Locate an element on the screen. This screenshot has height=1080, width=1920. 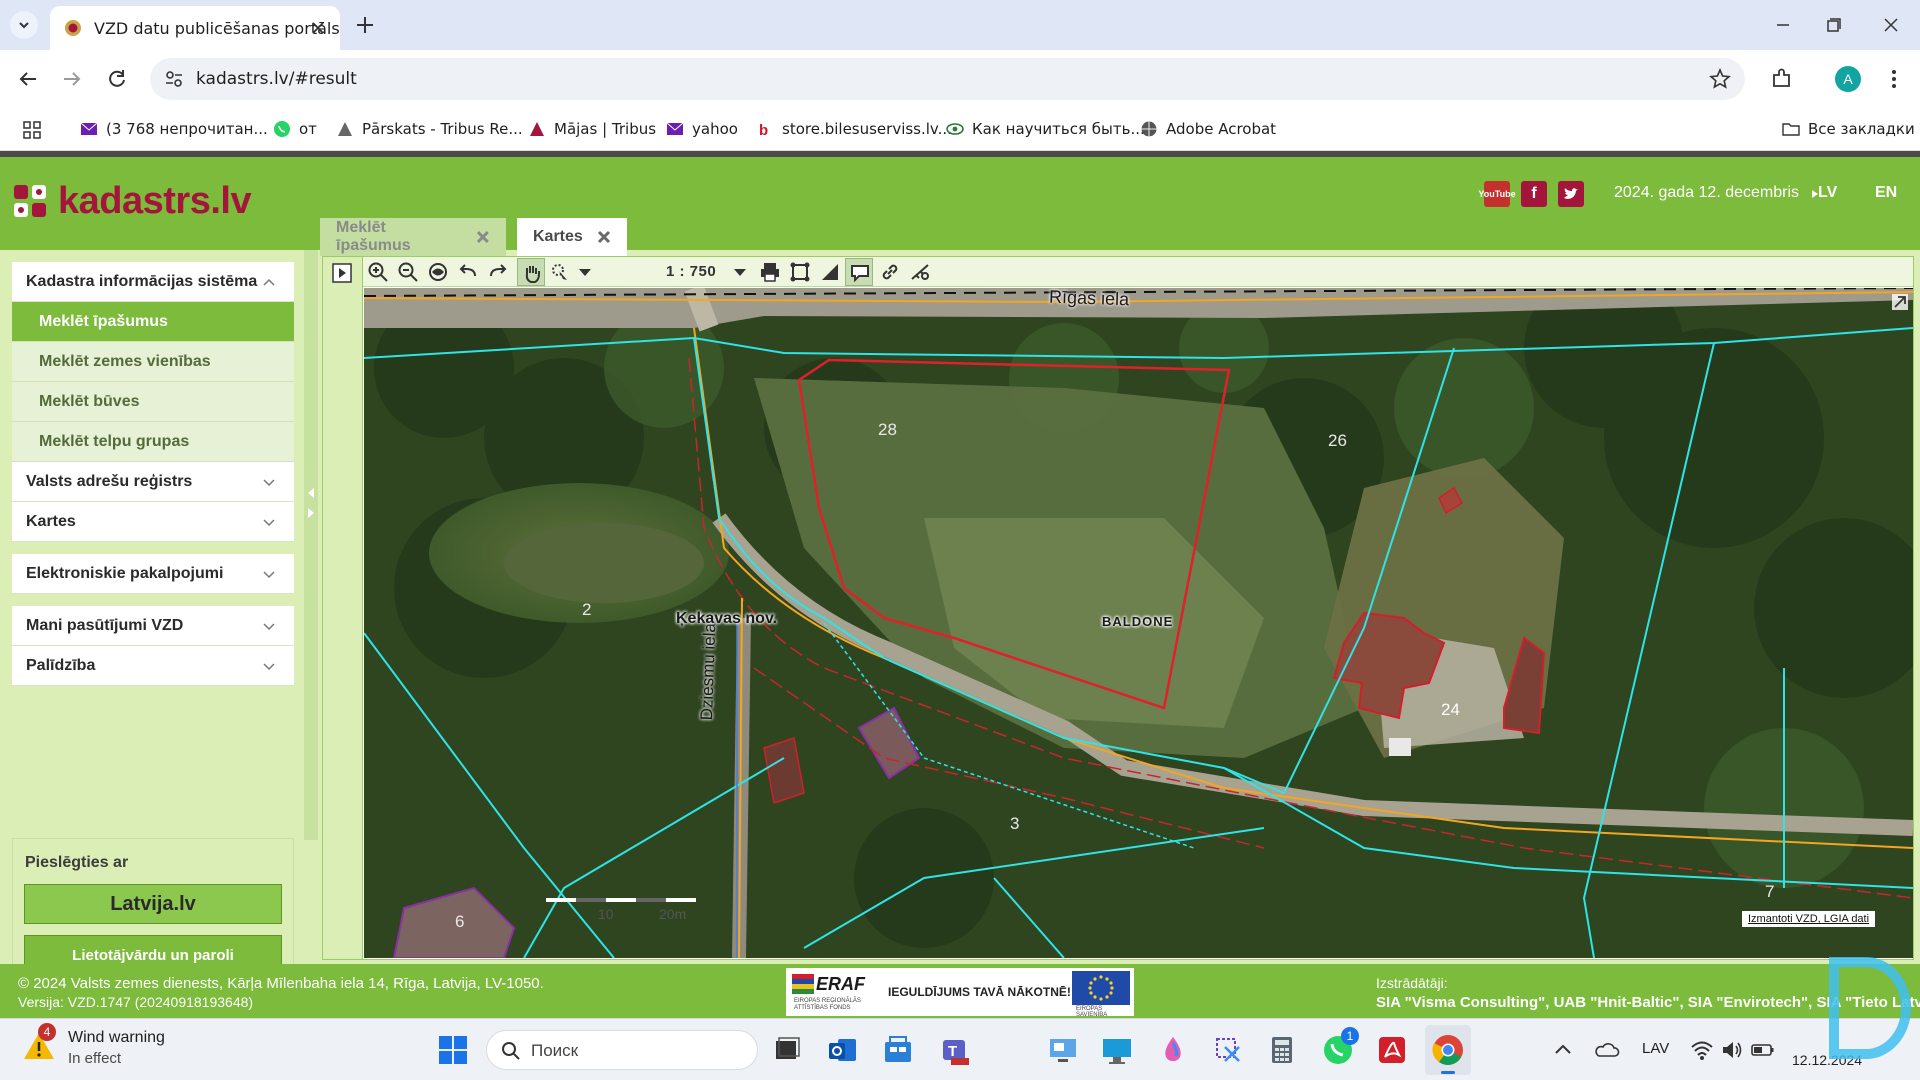
whatsapp-taskbar-button: 1 is located at coordinates (1340, 1047).